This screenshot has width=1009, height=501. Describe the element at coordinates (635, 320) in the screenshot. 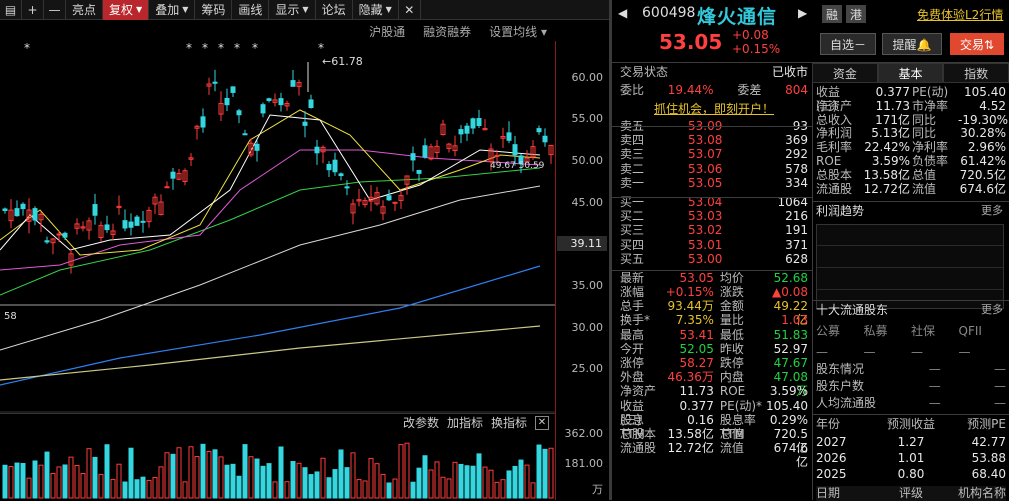

I see `stat-label: 换手*` at that location.